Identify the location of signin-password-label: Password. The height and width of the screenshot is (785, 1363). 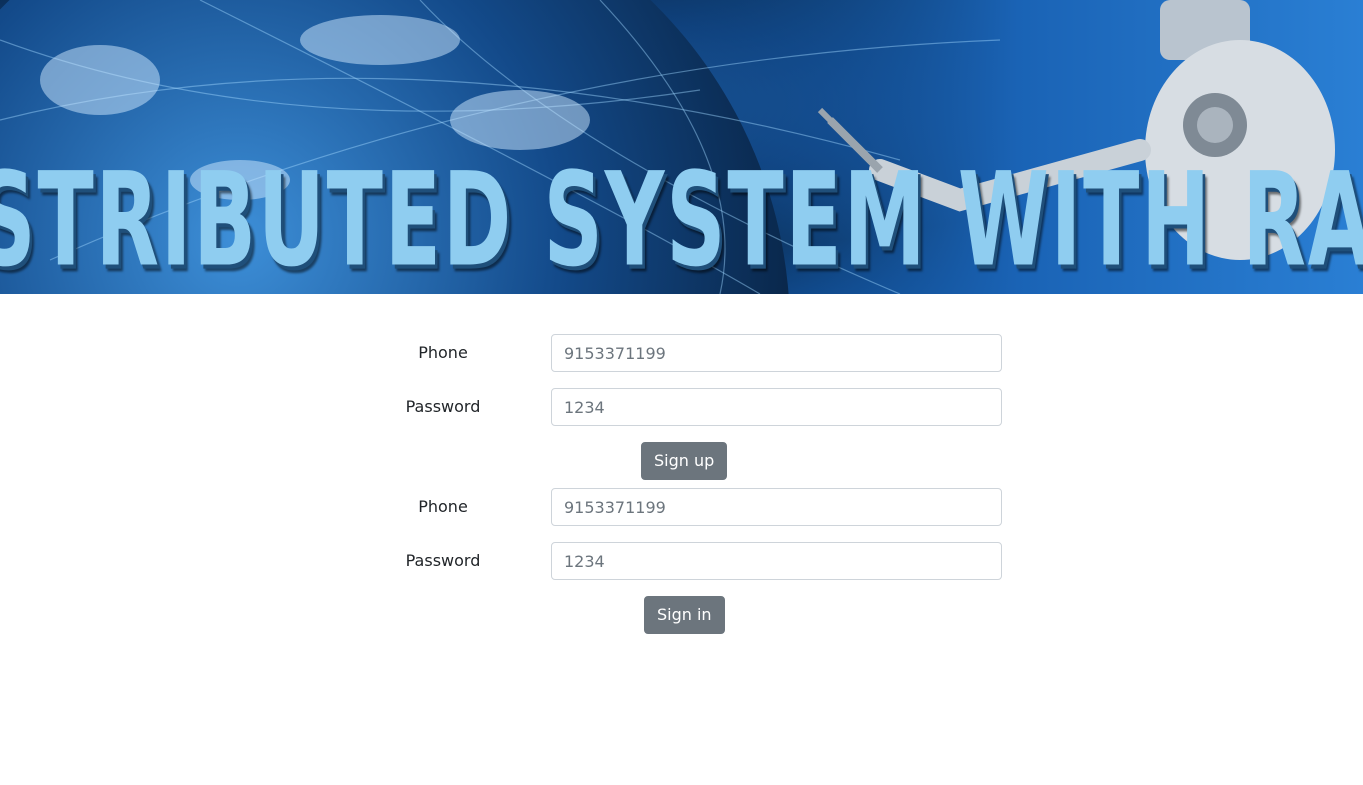
(443, 560).